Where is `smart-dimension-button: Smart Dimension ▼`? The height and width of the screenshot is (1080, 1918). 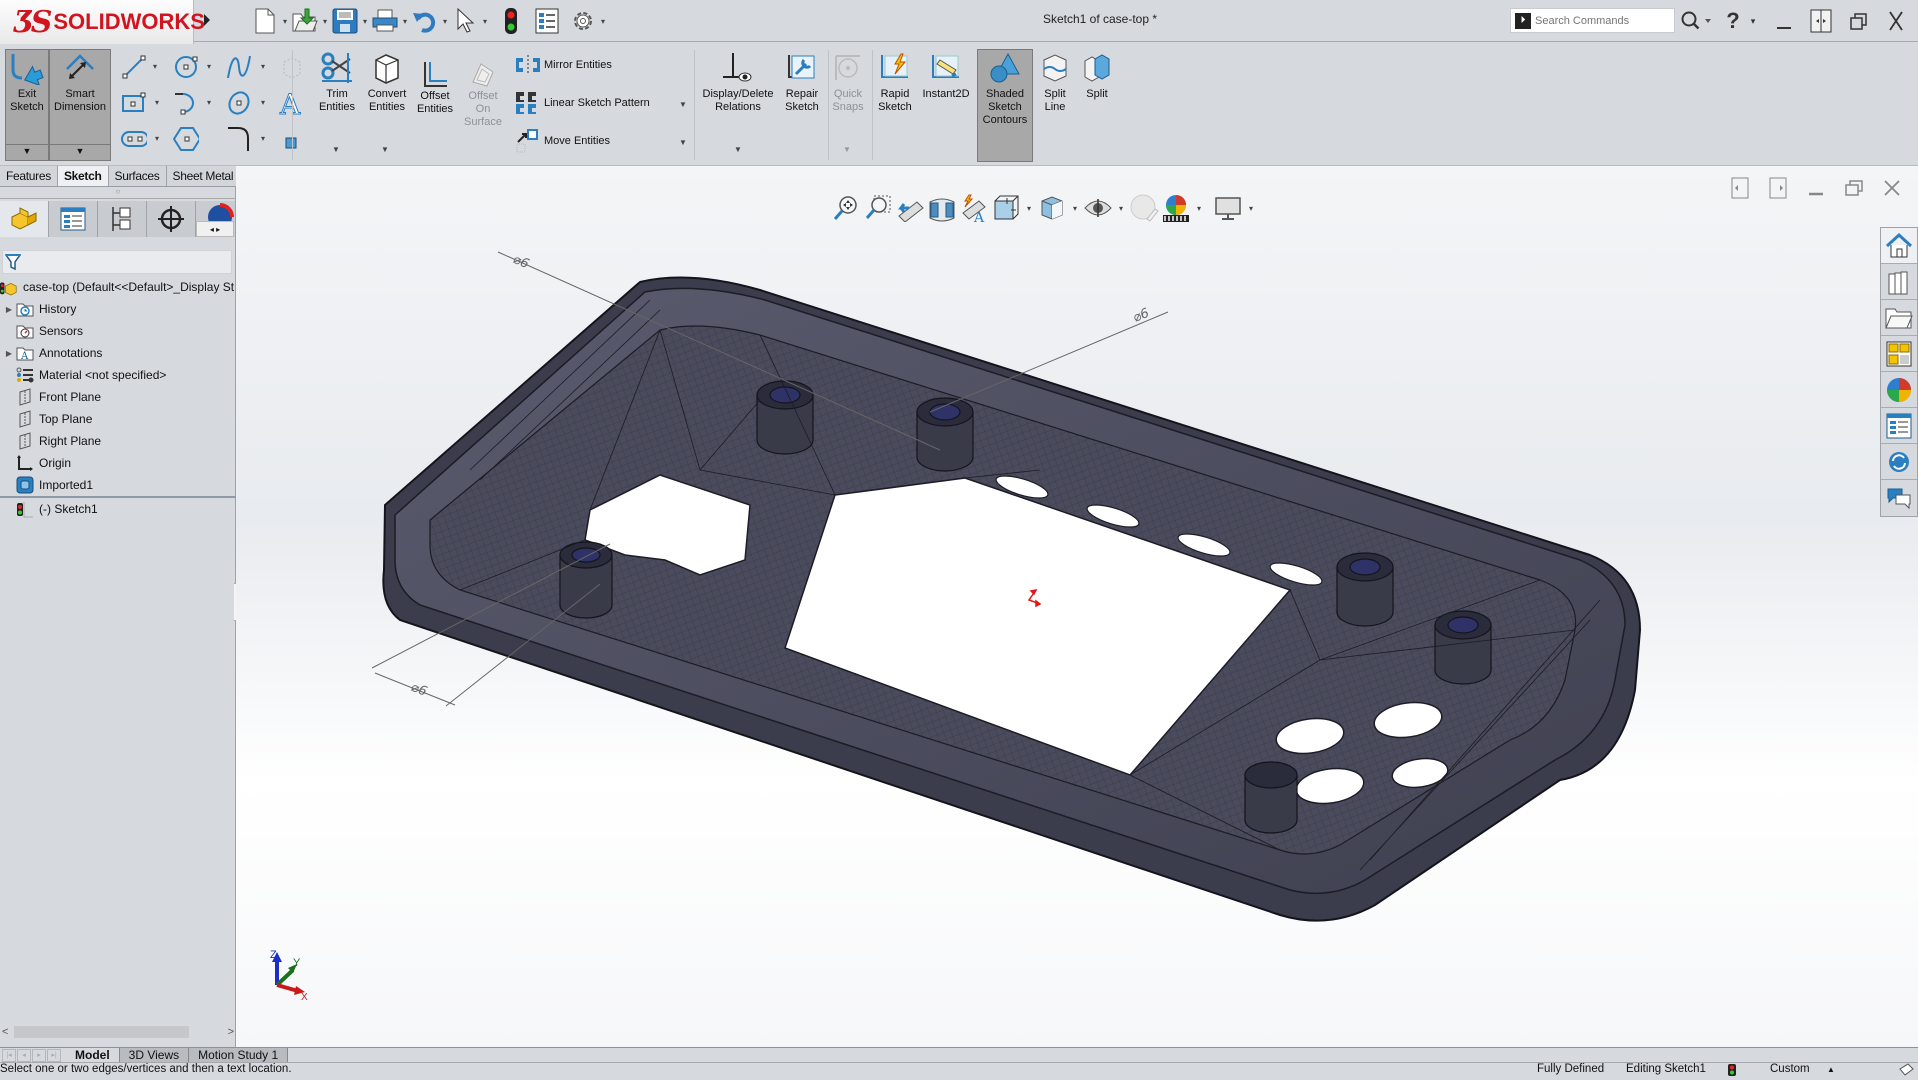
smart-dimension-button: Smart Dimension ▼ is located at coordinates (80, 105).